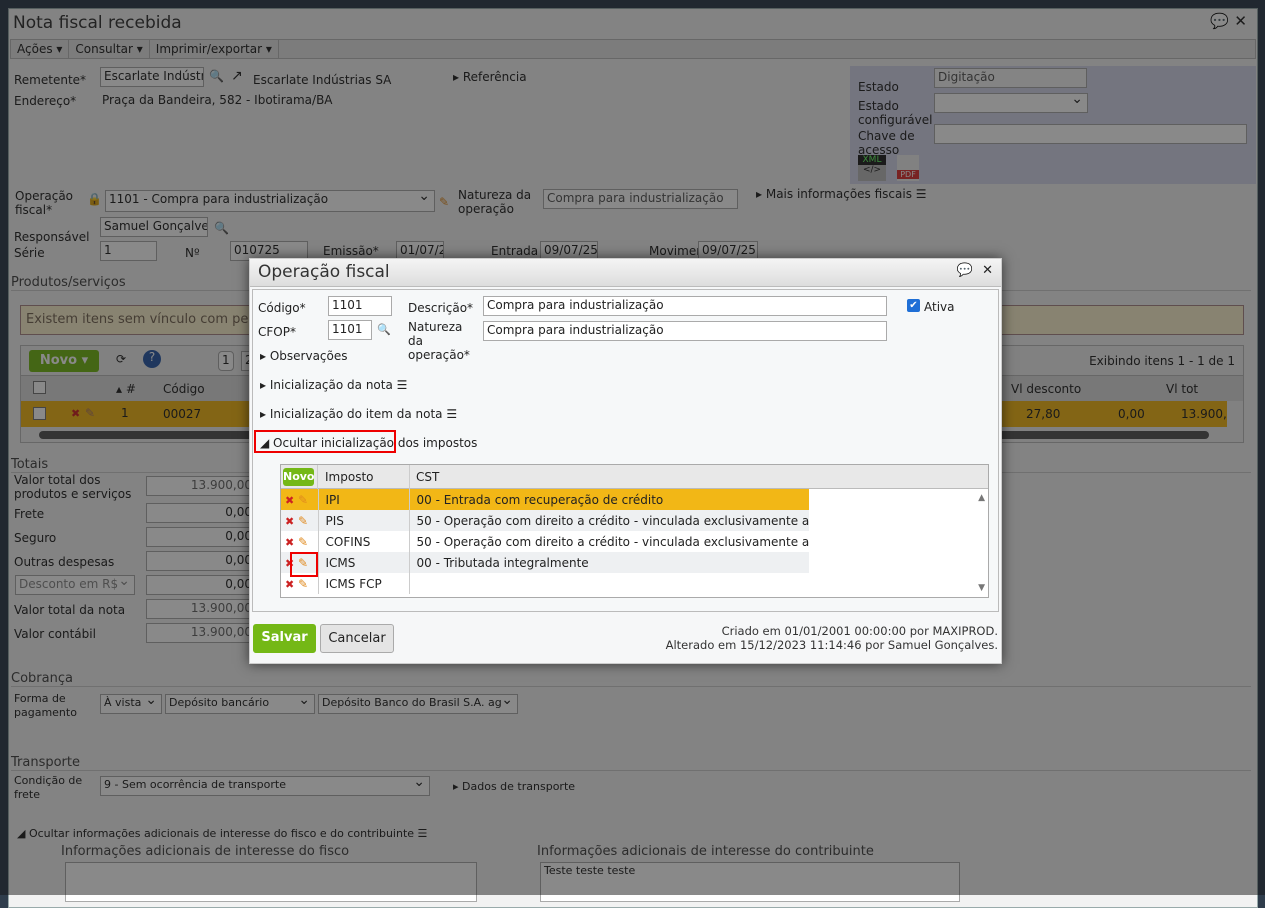 This screenshot has width=1265, height=908. What do you see at coordinates (304, 356) in the screenshot?
I see `observacoes-toggle: ▸ Observações` at bounding box center [304, 356].